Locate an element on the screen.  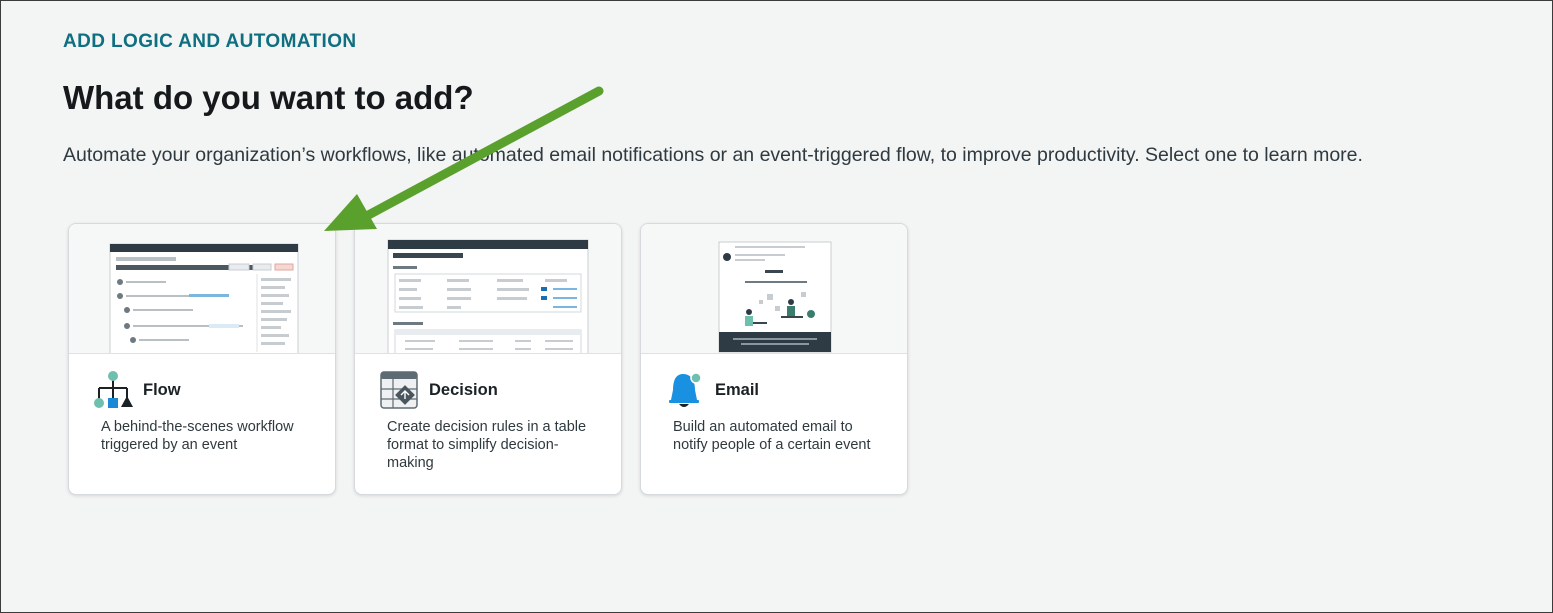
decision-card-title: Decision is located at coordinates (463, 389).